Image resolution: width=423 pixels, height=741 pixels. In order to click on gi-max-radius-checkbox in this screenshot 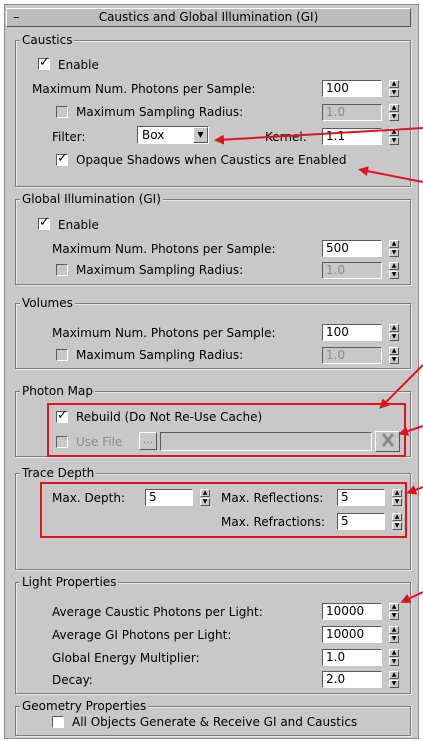, I will do `click(62, 270)`.